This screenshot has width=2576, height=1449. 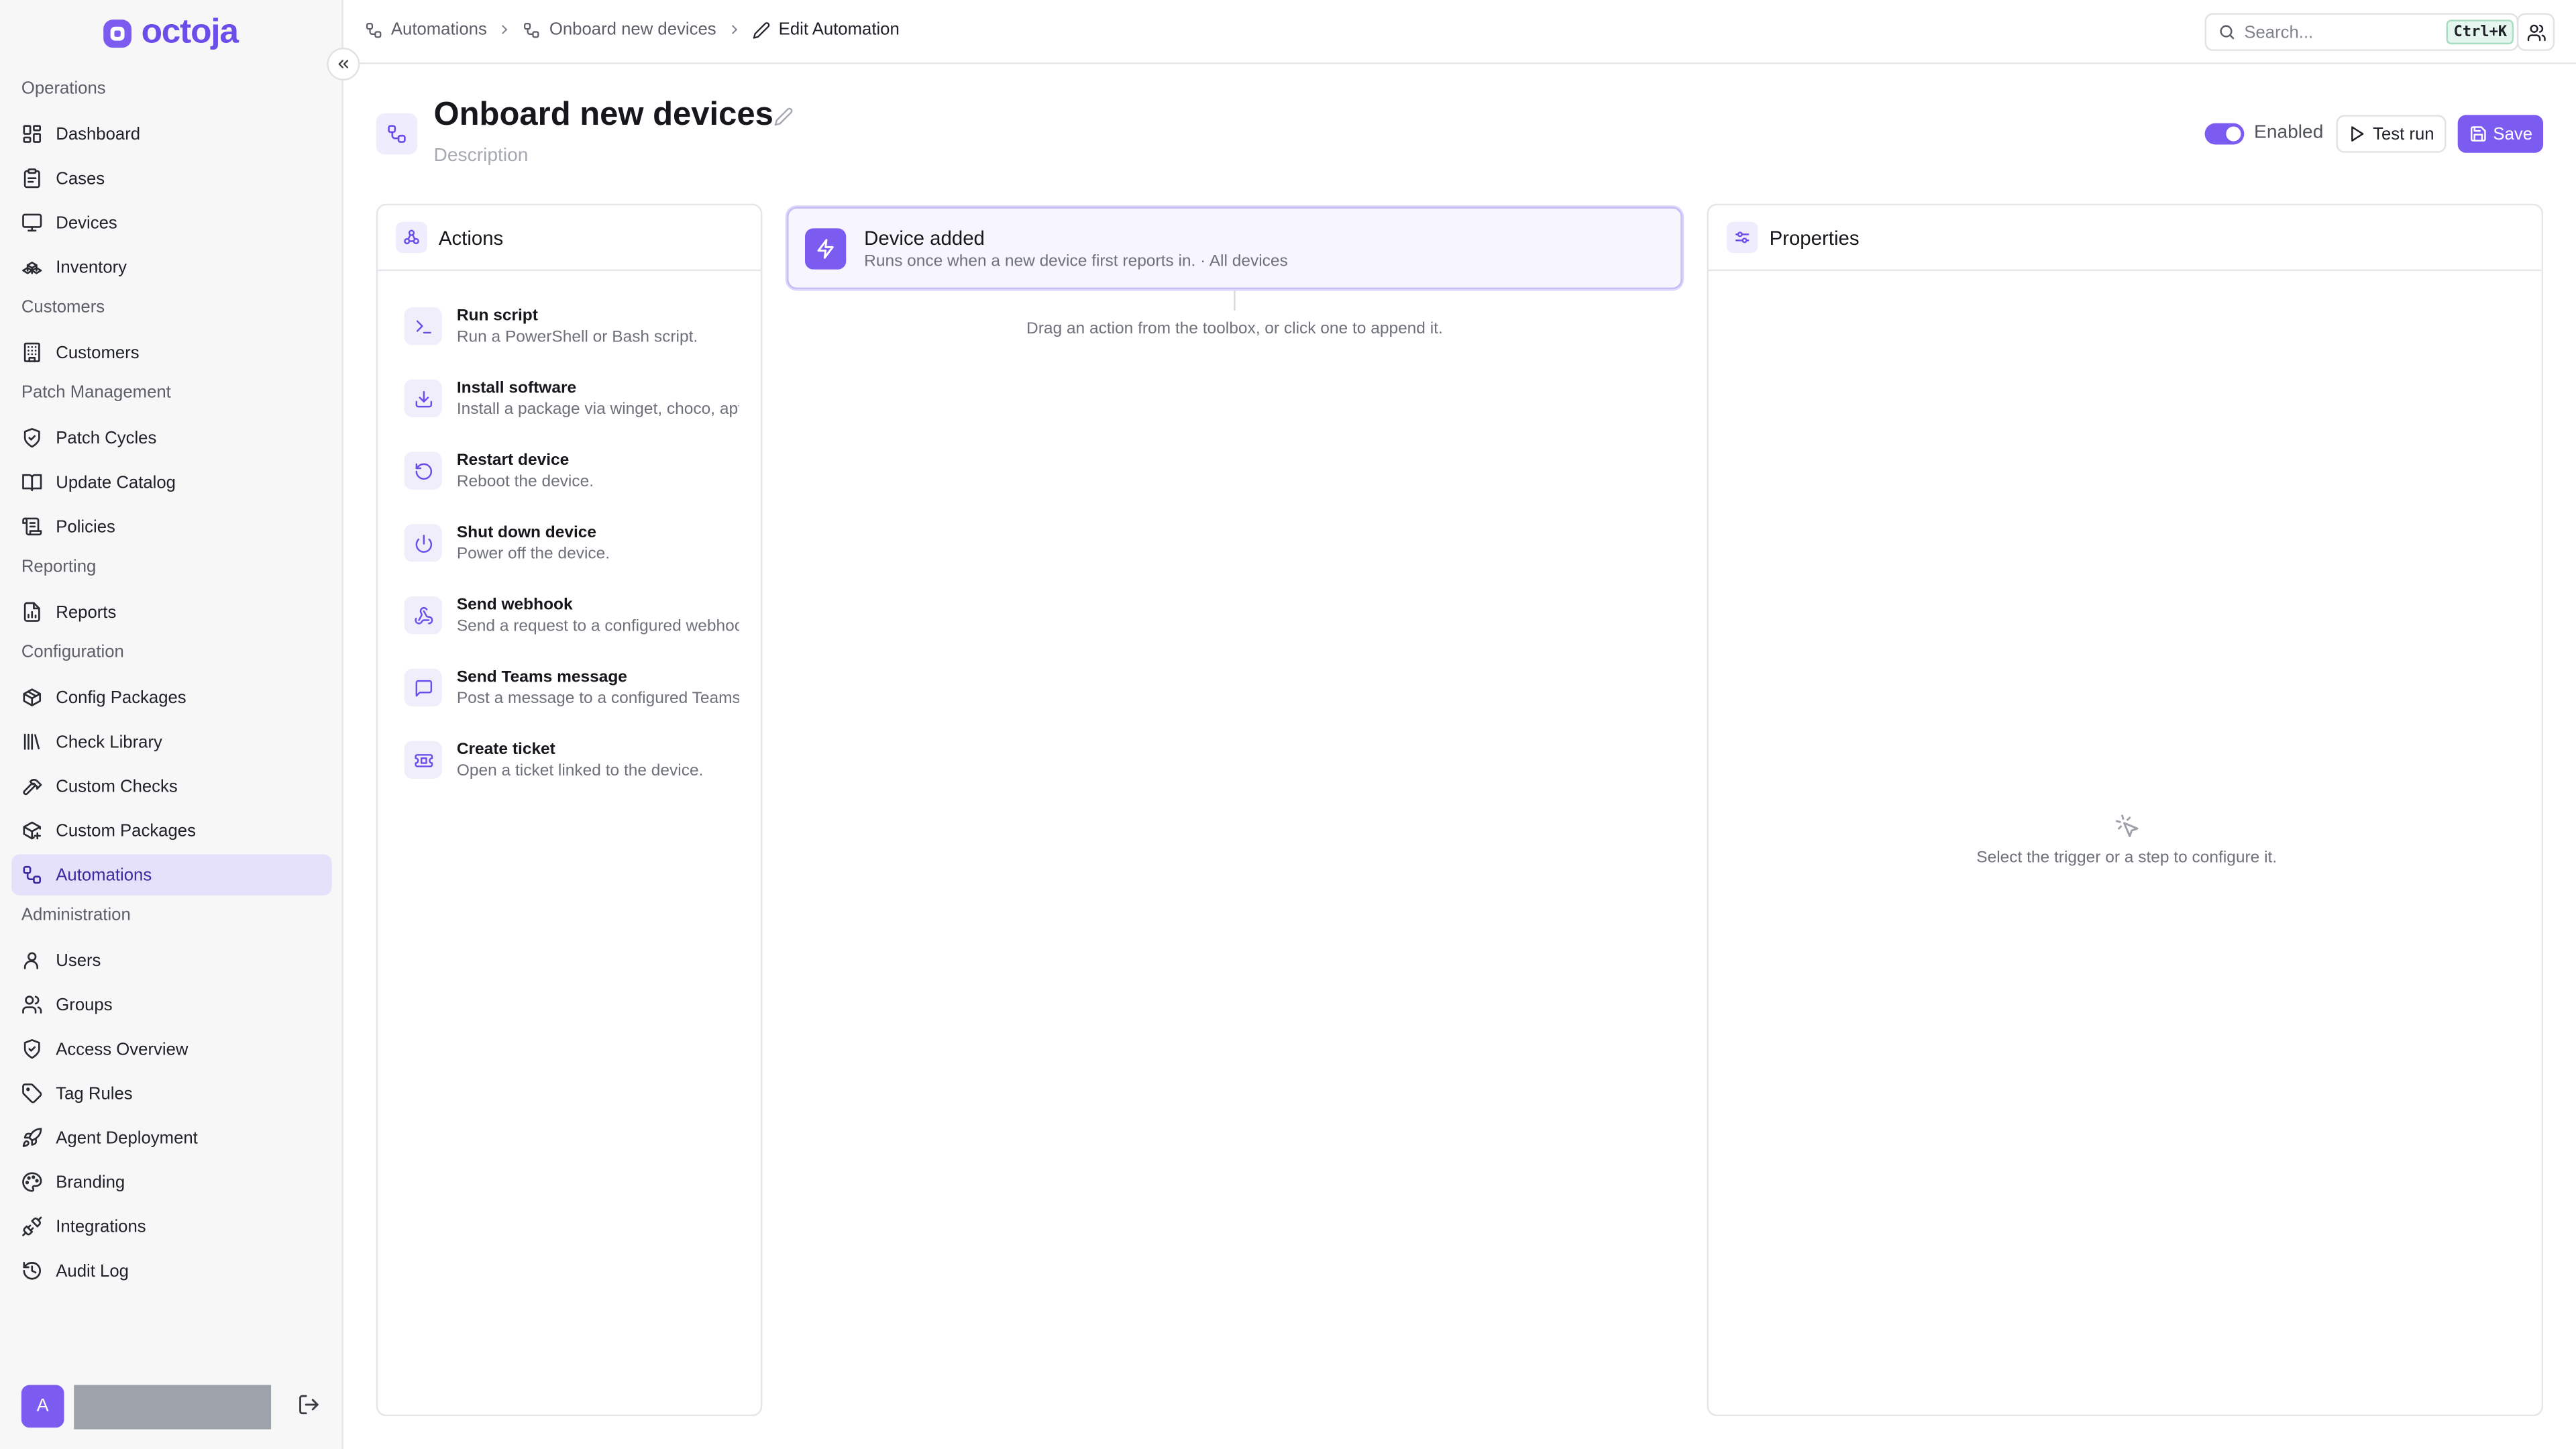 I want to click on action-restart-device: Restart device Reboot the device., so click(x=572, y=482).